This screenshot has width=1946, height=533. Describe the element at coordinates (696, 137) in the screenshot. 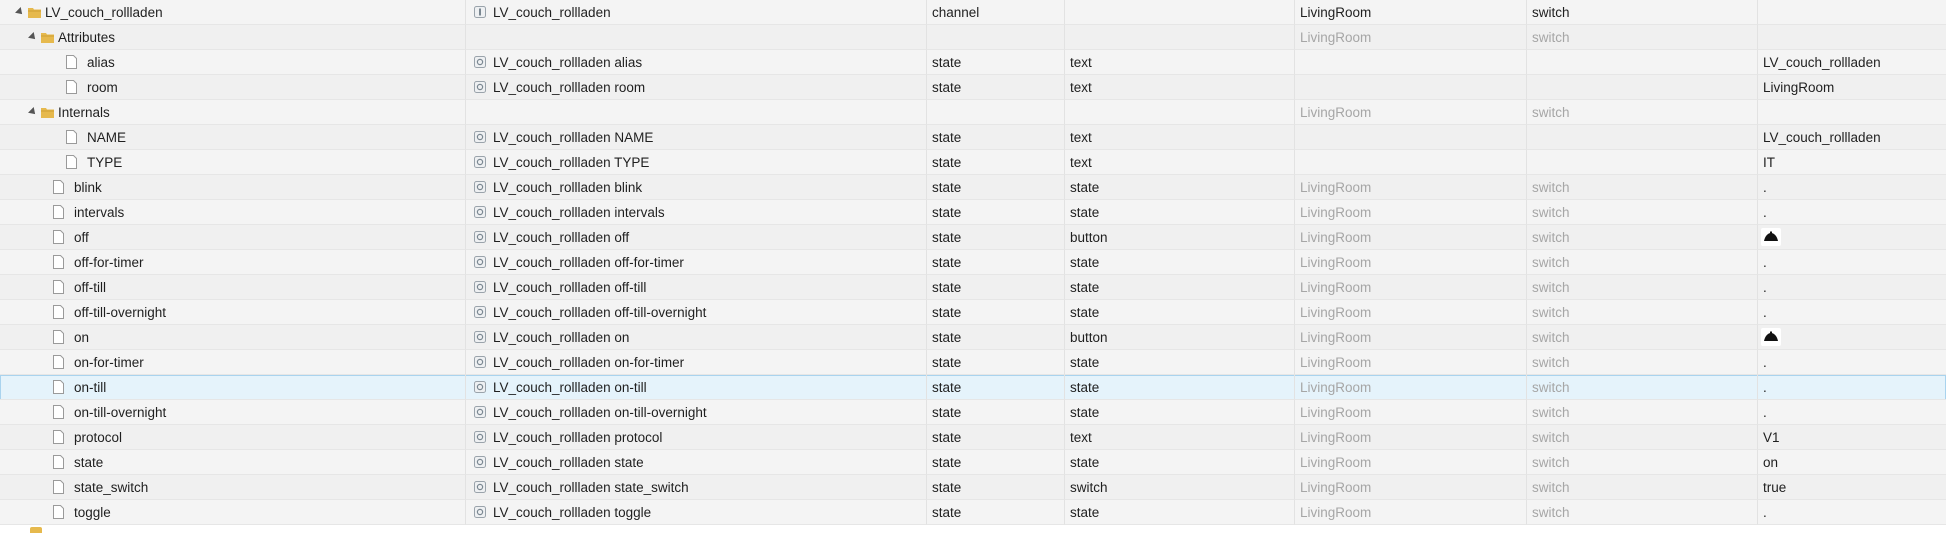

I see `id-cell: LV_couch_rollladen NAME` at that location.